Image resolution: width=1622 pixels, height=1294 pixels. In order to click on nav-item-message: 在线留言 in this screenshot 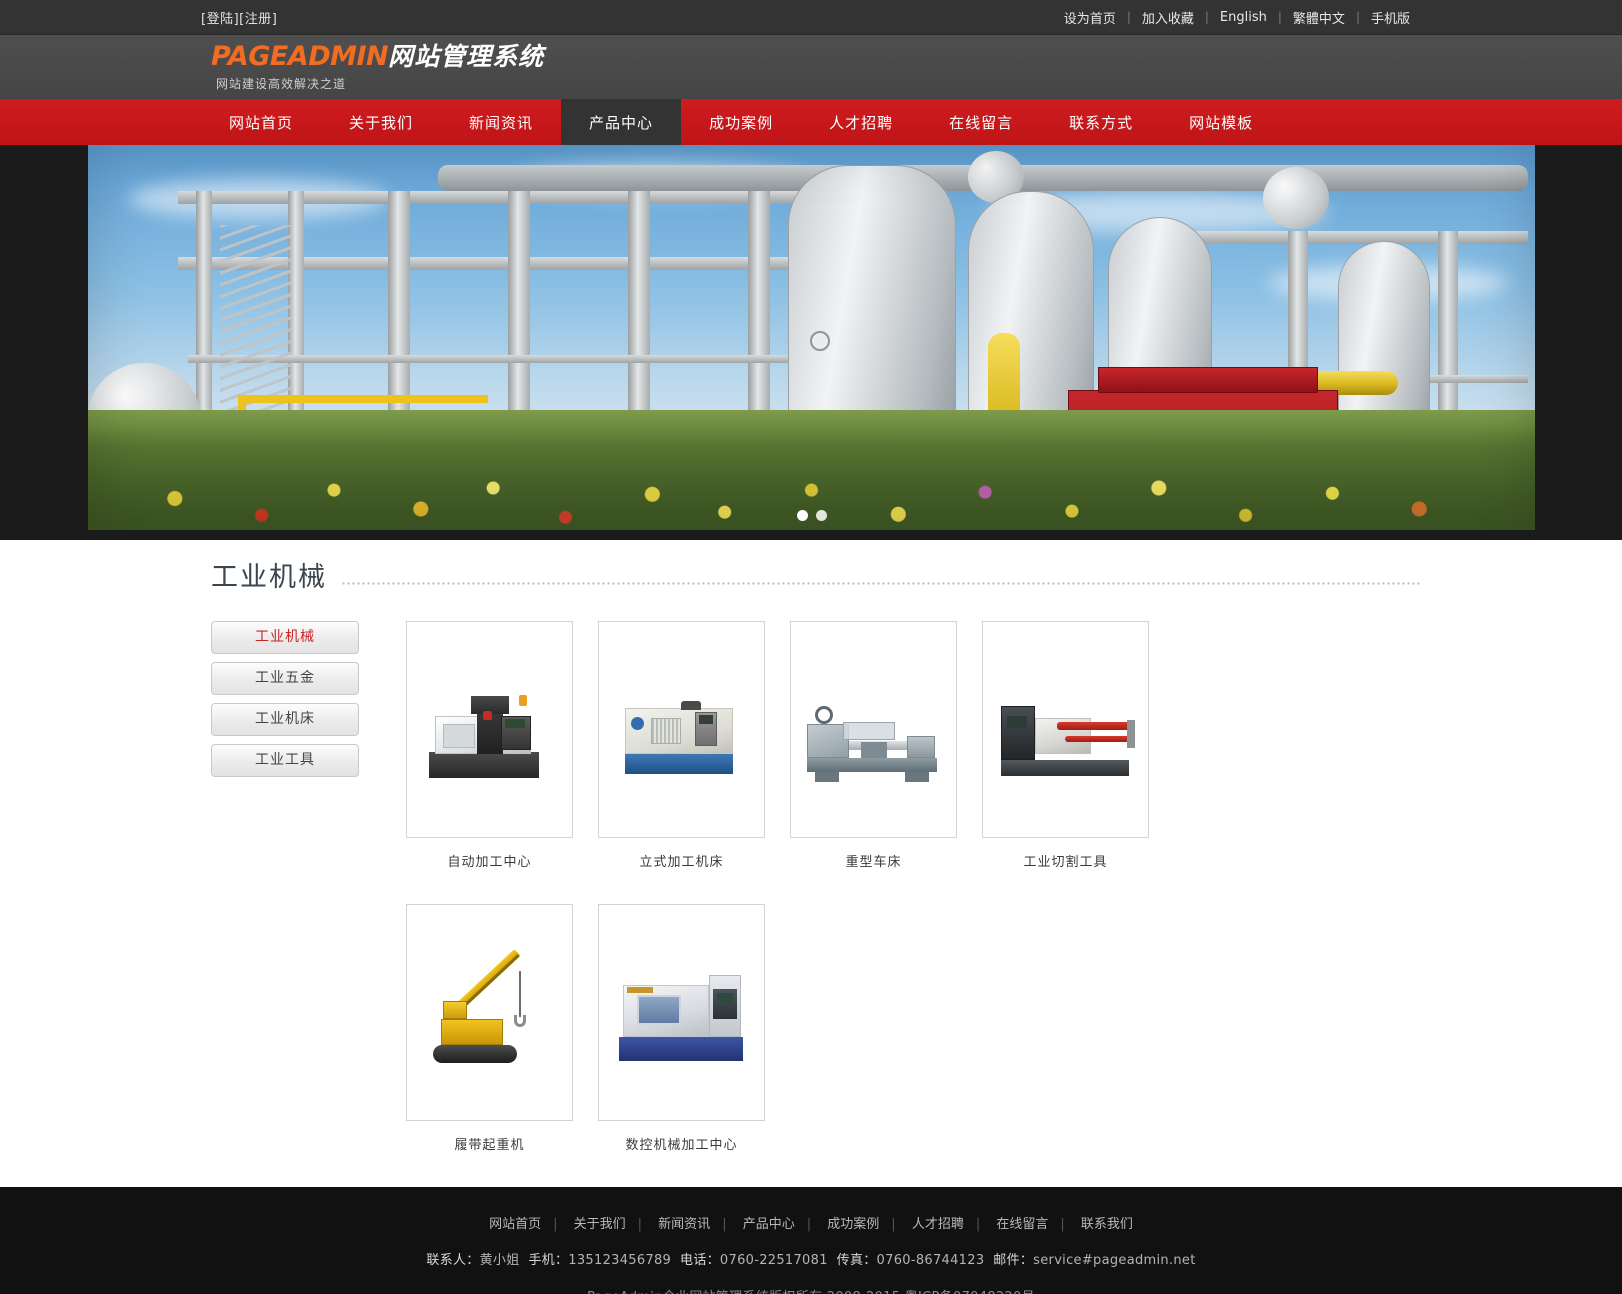, I will do `click(981, 122)`.